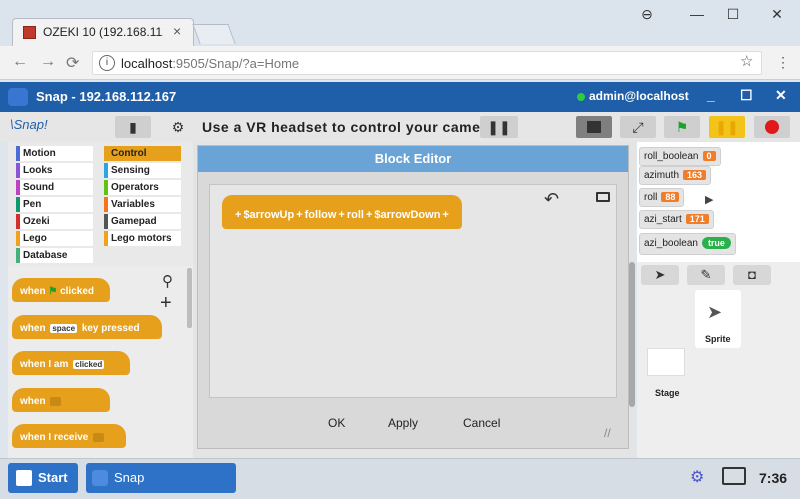  Describe the element at coordinates (773, 478) in the screenshot. I see `clock: 7:36` at that location.